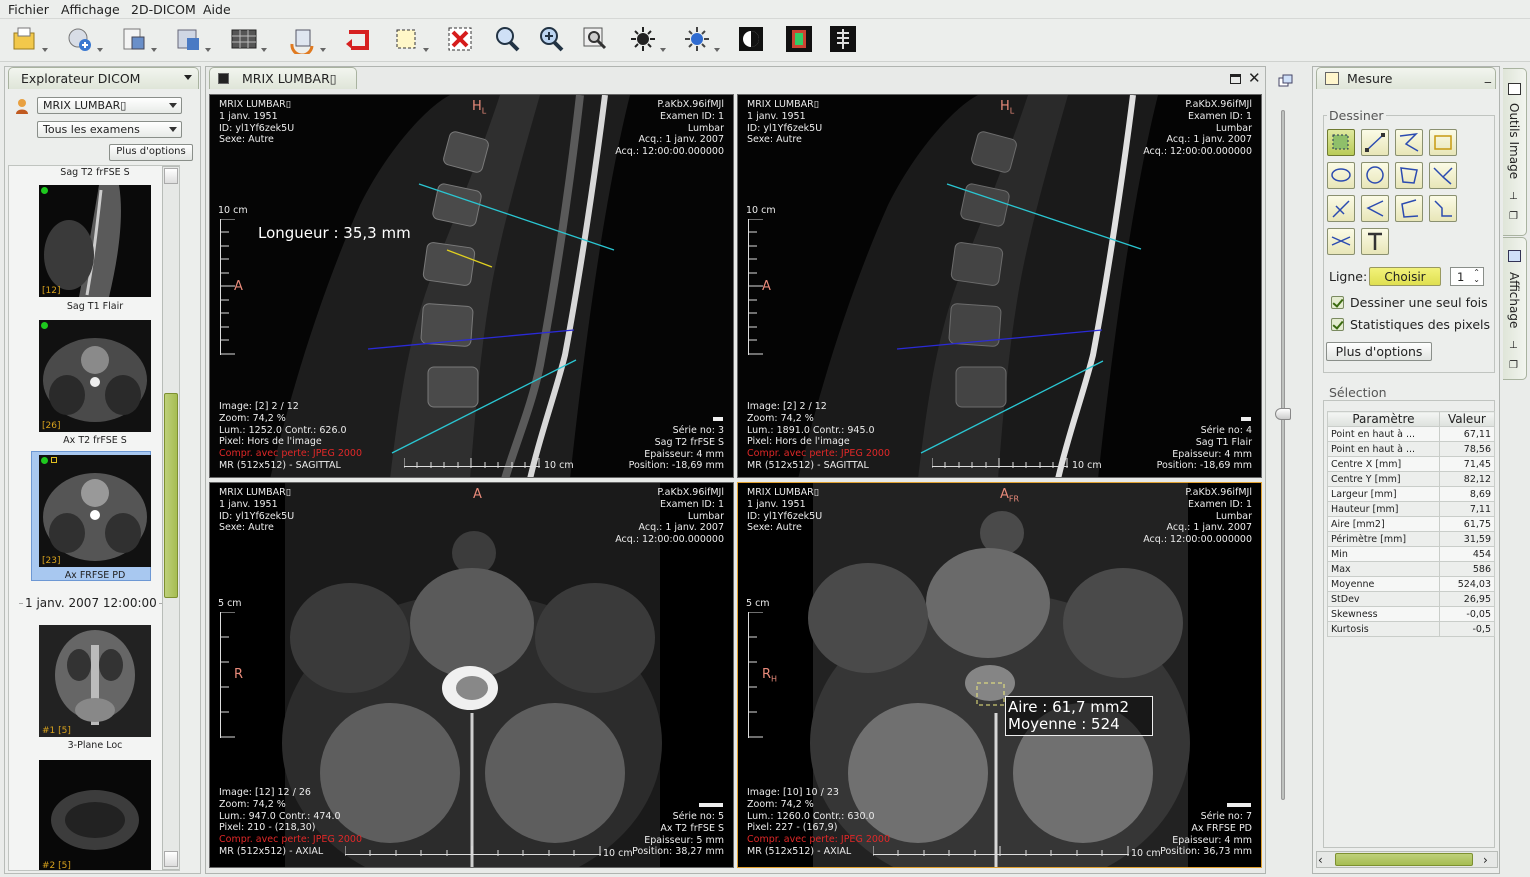 The height and width of the screenshot is (877, 1530). I want to click on slice-slider-track, so click(1283, 455).